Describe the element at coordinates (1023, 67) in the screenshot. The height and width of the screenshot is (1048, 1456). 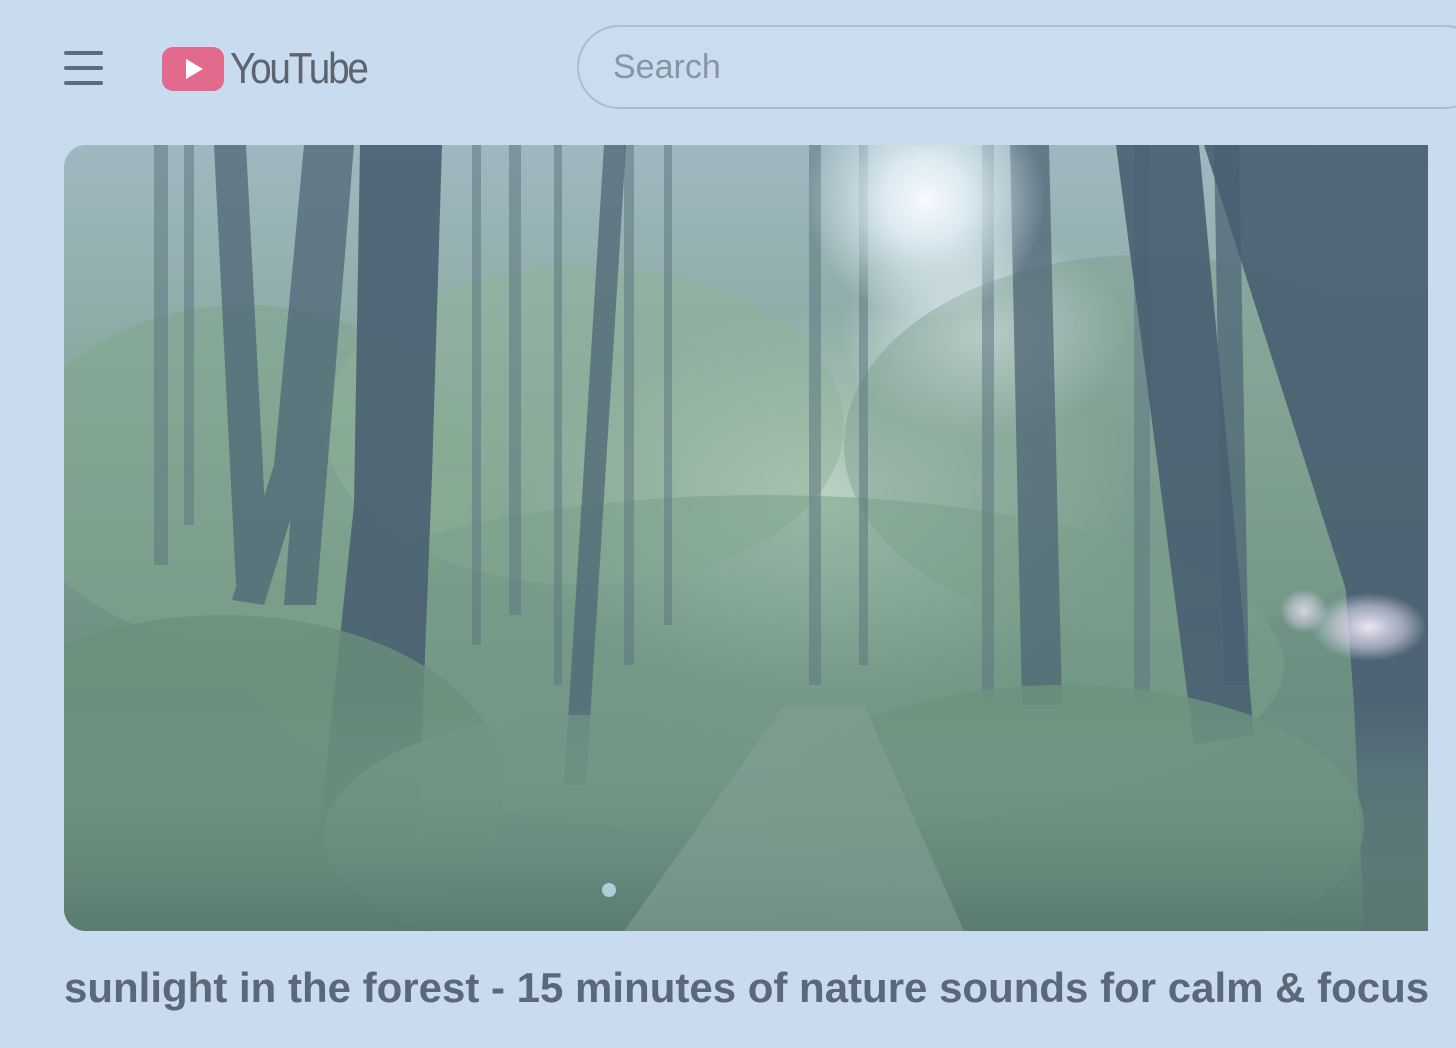
I see `search-input` at that location.